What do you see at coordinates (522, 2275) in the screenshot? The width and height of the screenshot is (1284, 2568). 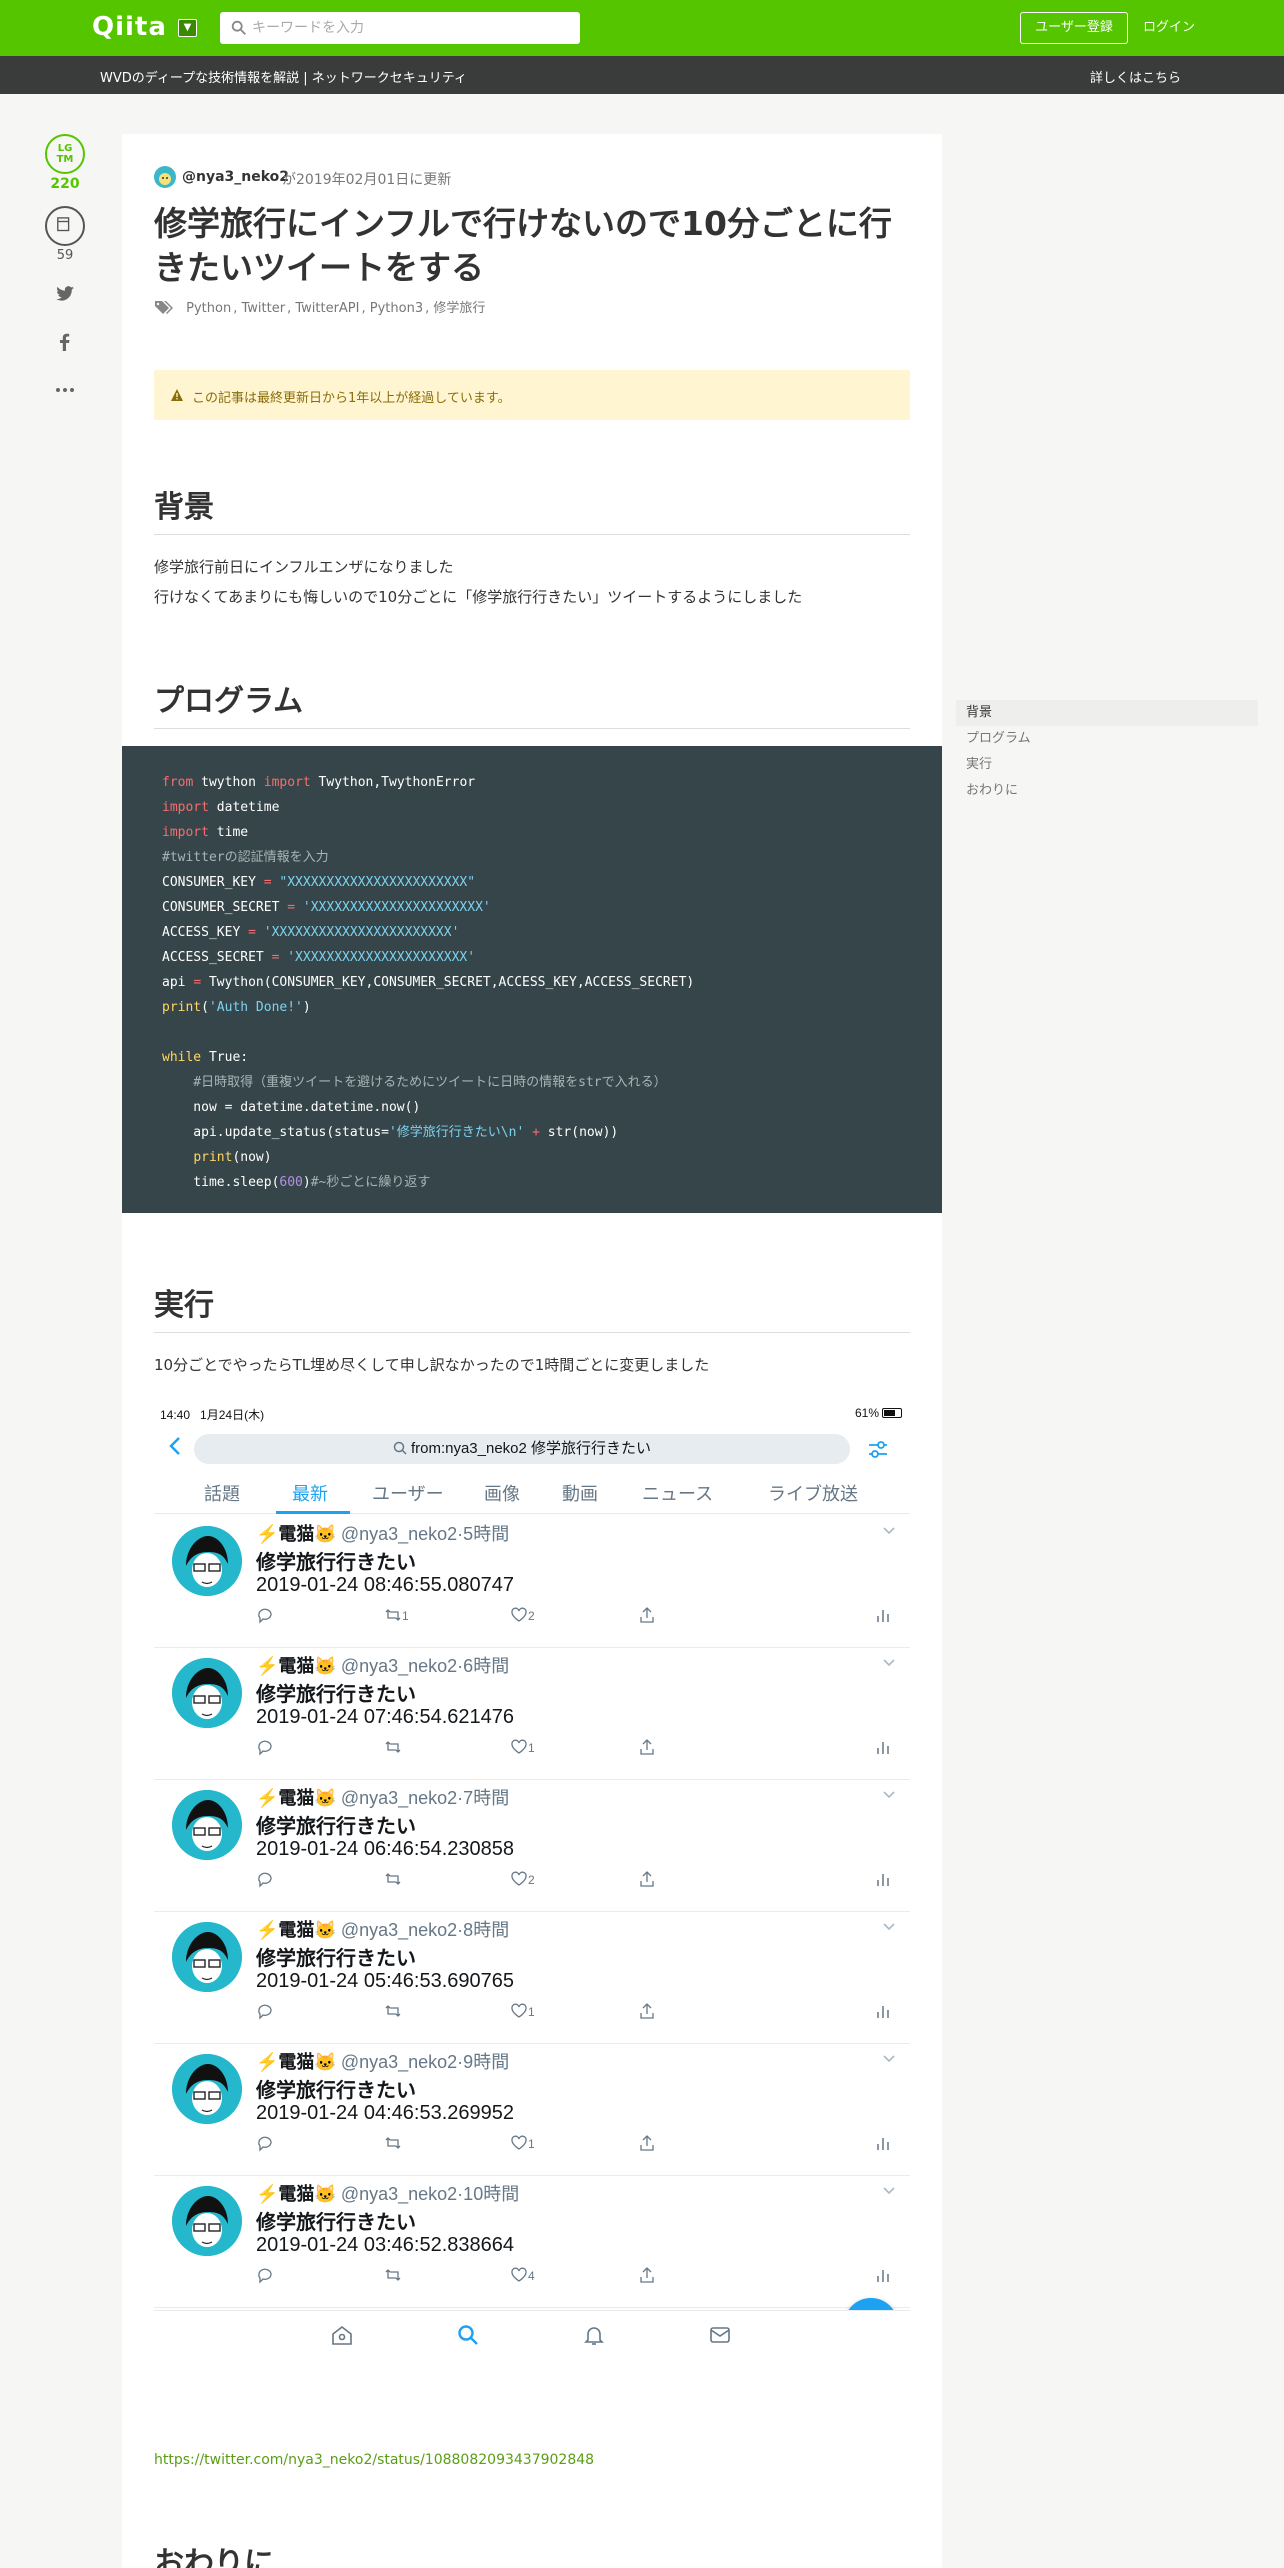 I see `like-button: 4` at bounding box center [522, 2275].